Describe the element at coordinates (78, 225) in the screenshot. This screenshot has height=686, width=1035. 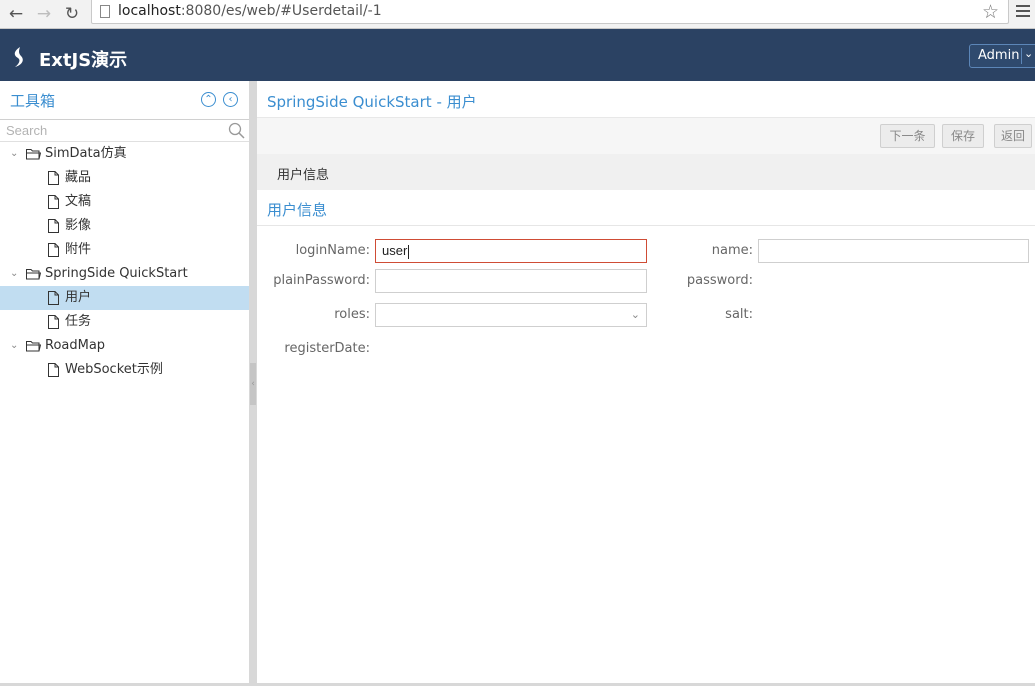
I see `tree-item-label: 影像` at that location.